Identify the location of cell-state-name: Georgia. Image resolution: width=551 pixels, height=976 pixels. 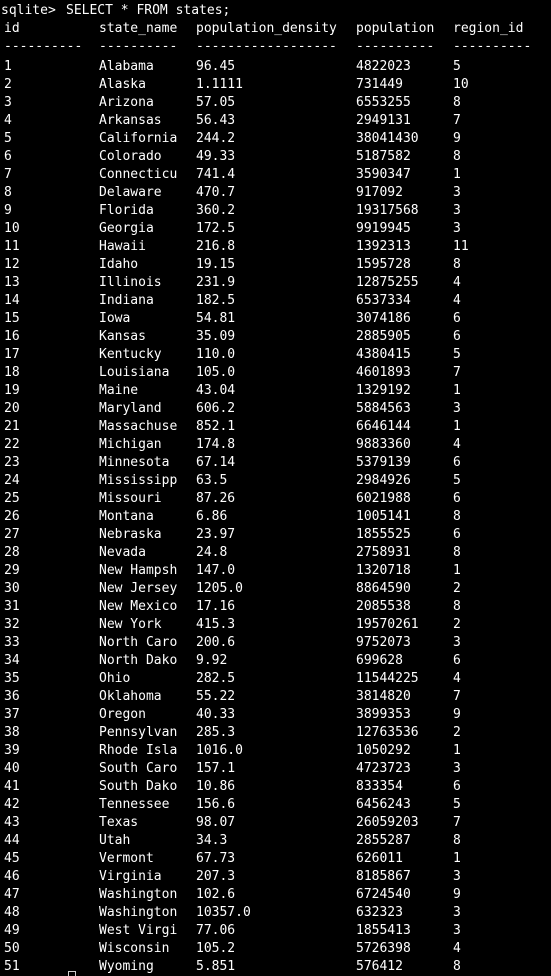
(126, 228).